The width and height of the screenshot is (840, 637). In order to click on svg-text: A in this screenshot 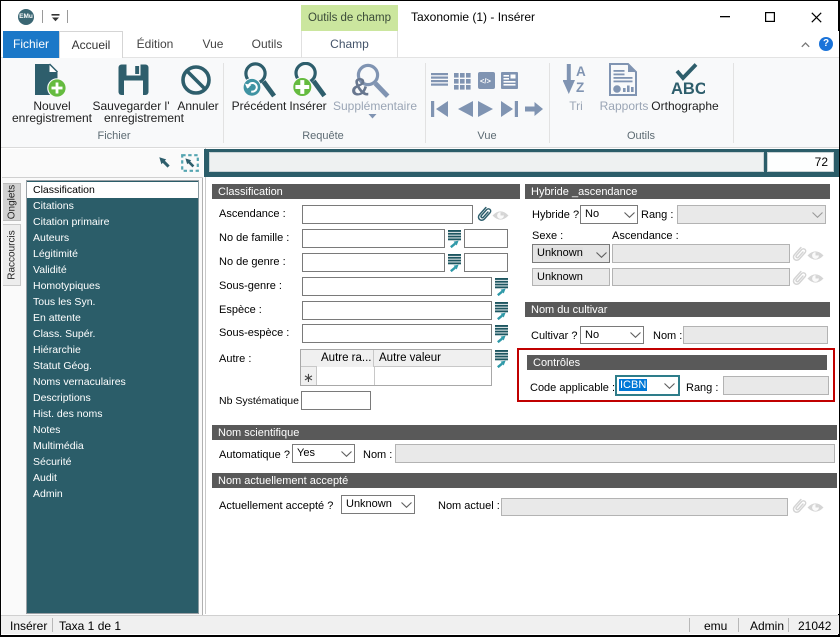, I will do `click(581, 71)`.